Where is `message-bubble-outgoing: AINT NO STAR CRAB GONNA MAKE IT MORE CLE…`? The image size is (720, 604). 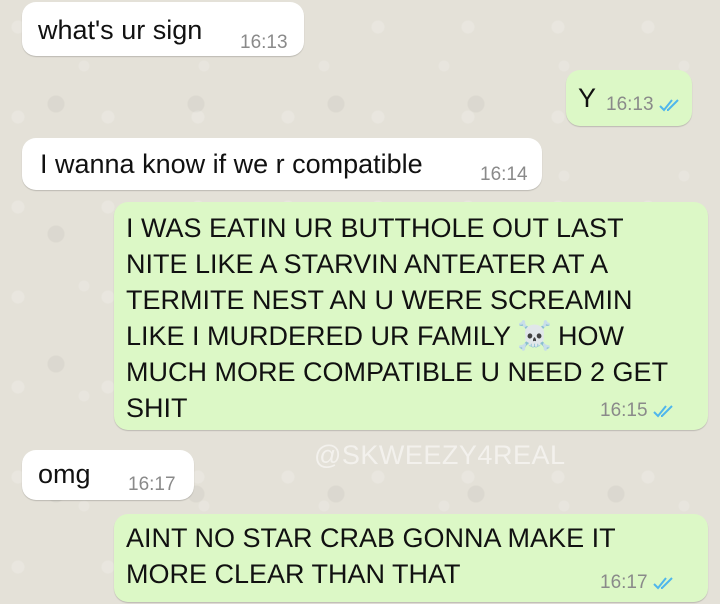 message-bubble-outgoing: AINT NO STAR CRAB GONNA MAKE IT MORE CLE… is located at coordinates (411, 558).